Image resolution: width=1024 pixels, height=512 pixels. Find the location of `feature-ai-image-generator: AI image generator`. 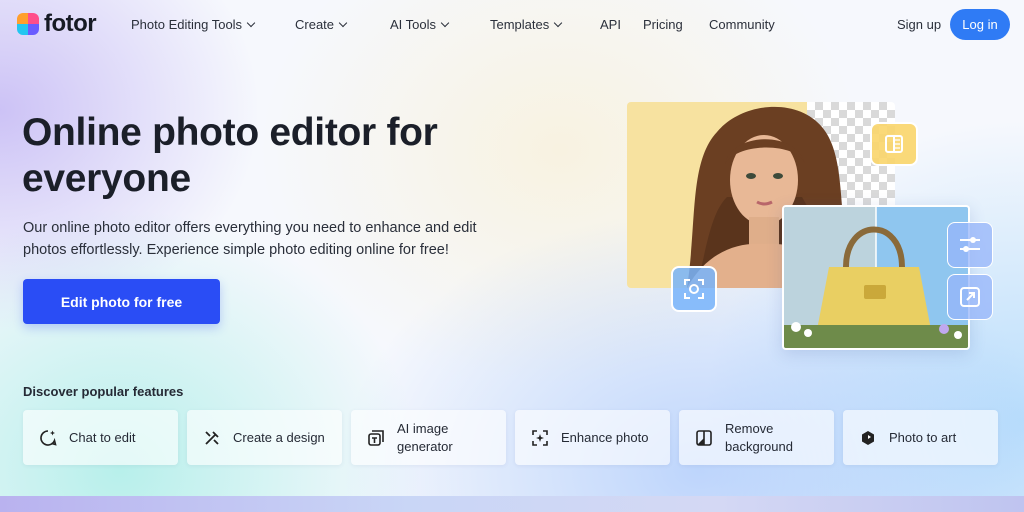

feature-ai-image-generator: AI image generator is located at coordinates (428, 437).